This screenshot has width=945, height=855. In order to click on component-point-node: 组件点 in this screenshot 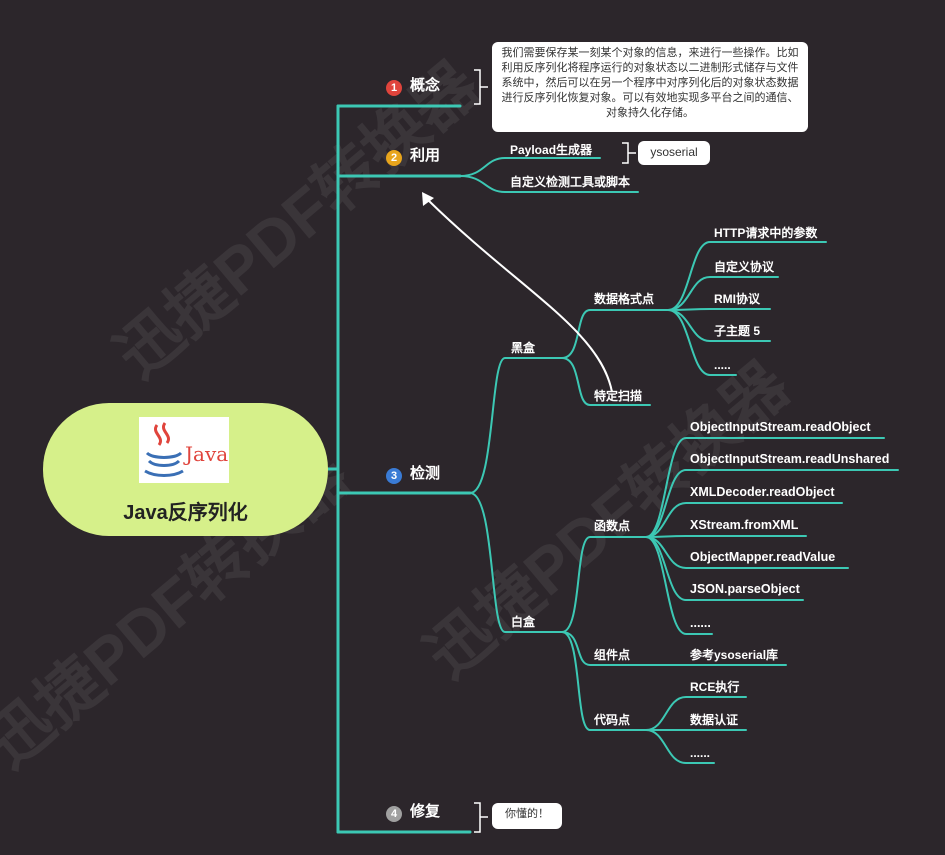, I will do `click(612, 655)`.